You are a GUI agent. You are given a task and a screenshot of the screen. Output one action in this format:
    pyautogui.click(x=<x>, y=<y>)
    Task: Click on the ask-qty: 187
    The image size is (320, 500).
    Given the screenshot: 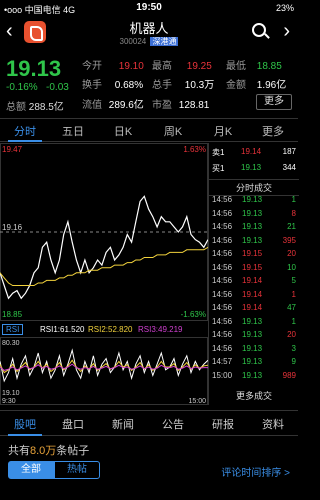 What is the action you would take?
    pyautogui.click(x=289, y=151)
    